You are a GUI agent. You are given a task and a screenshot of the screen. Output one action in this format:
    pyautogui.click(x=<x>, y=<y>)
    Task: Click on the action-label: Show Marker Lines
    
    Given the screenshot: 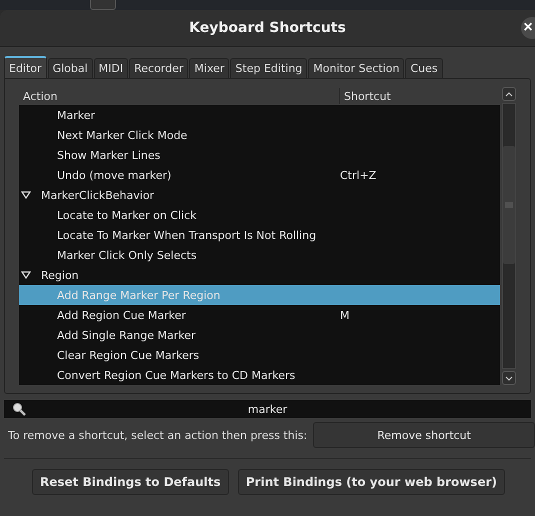 What is the action you would take?
    pyautogui.click(x=109, y=155)
    